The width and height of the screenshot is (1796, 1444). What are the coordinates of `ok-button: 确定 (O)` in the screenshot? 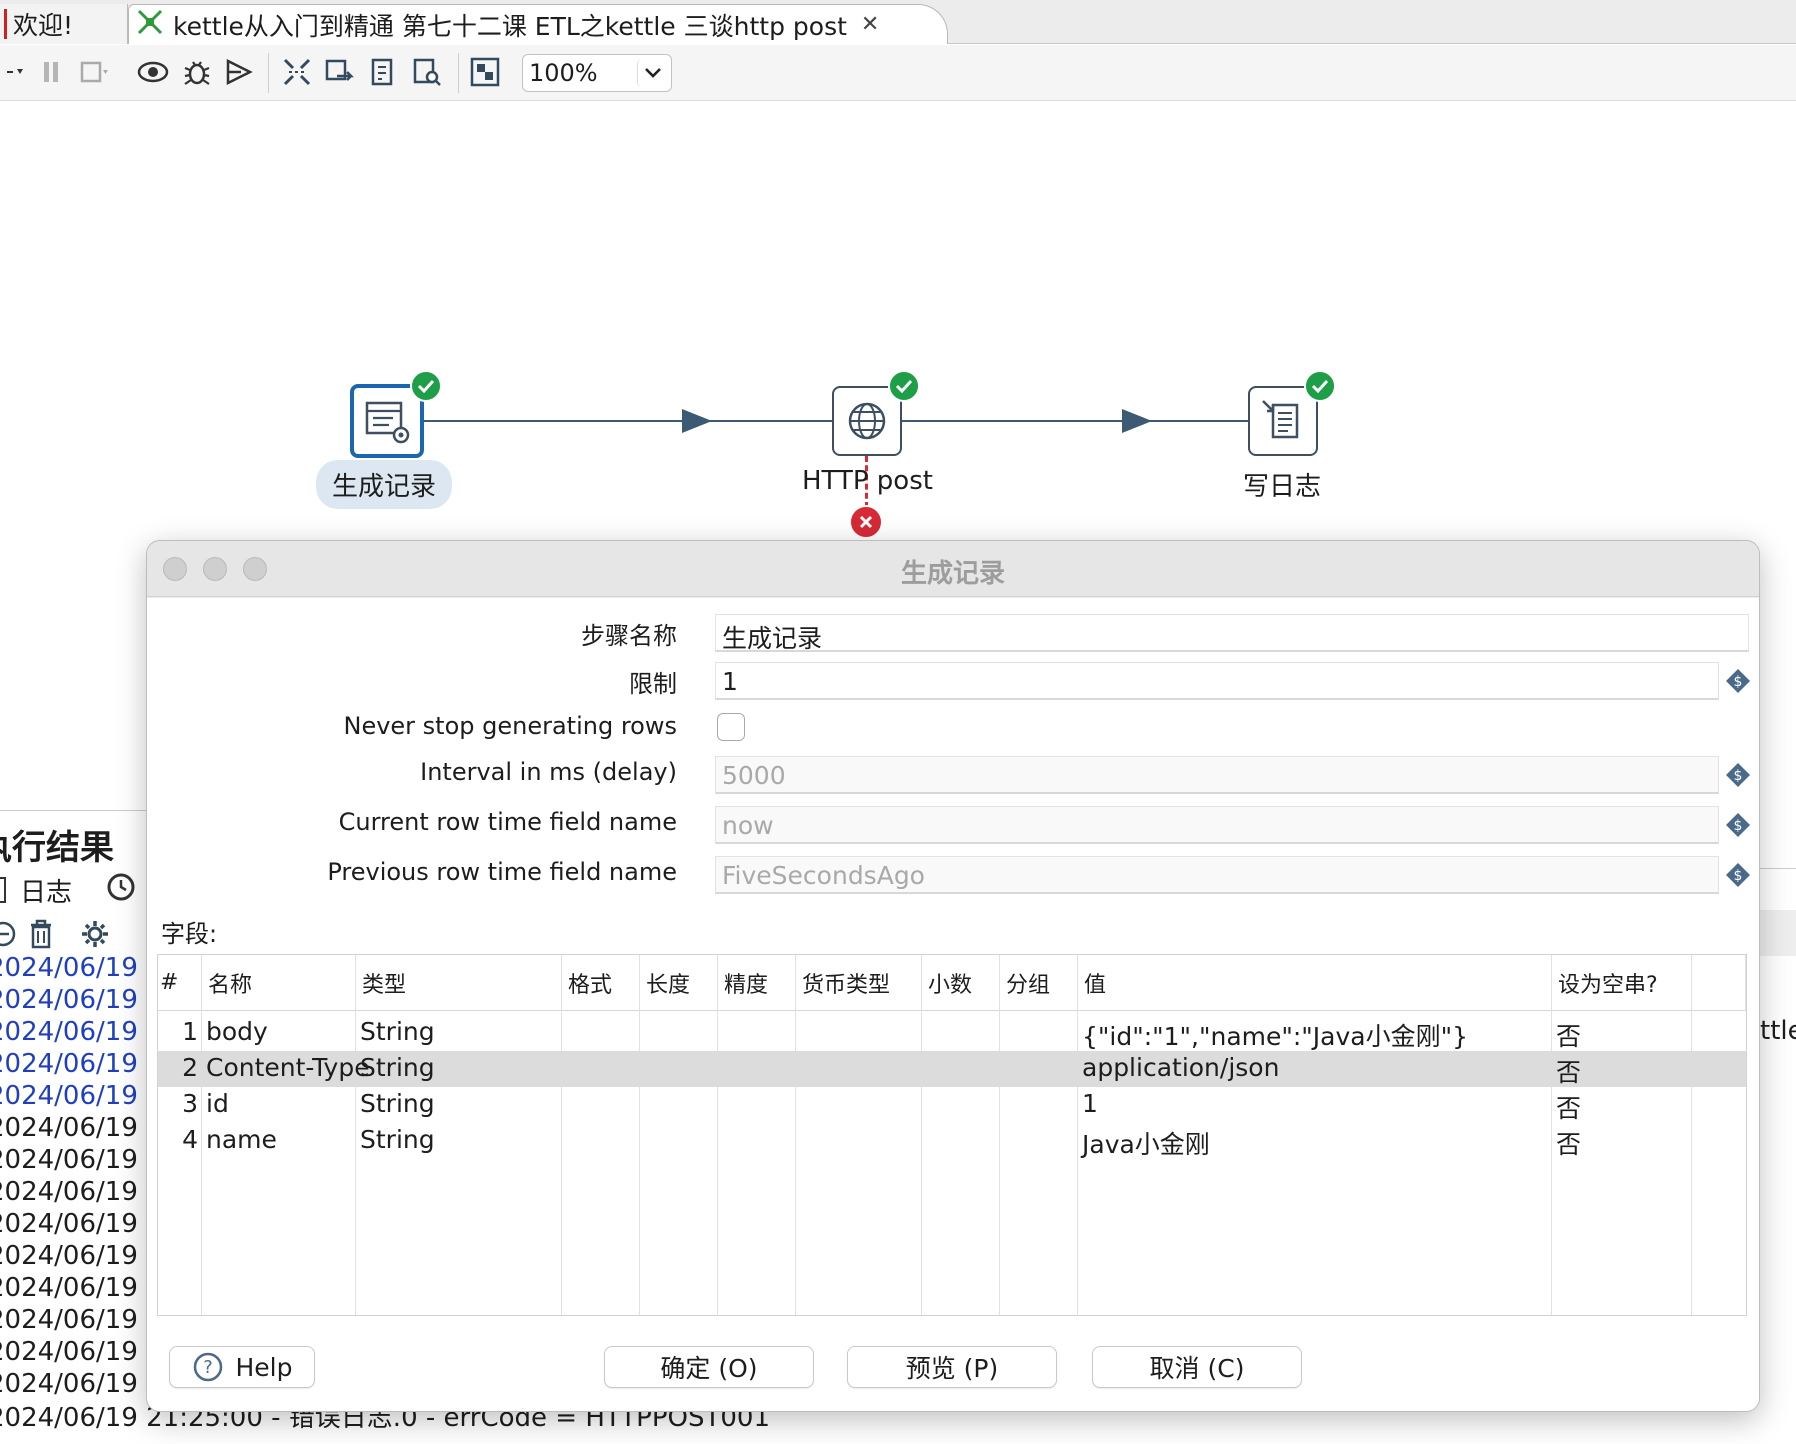 It's located at (709, 1367).